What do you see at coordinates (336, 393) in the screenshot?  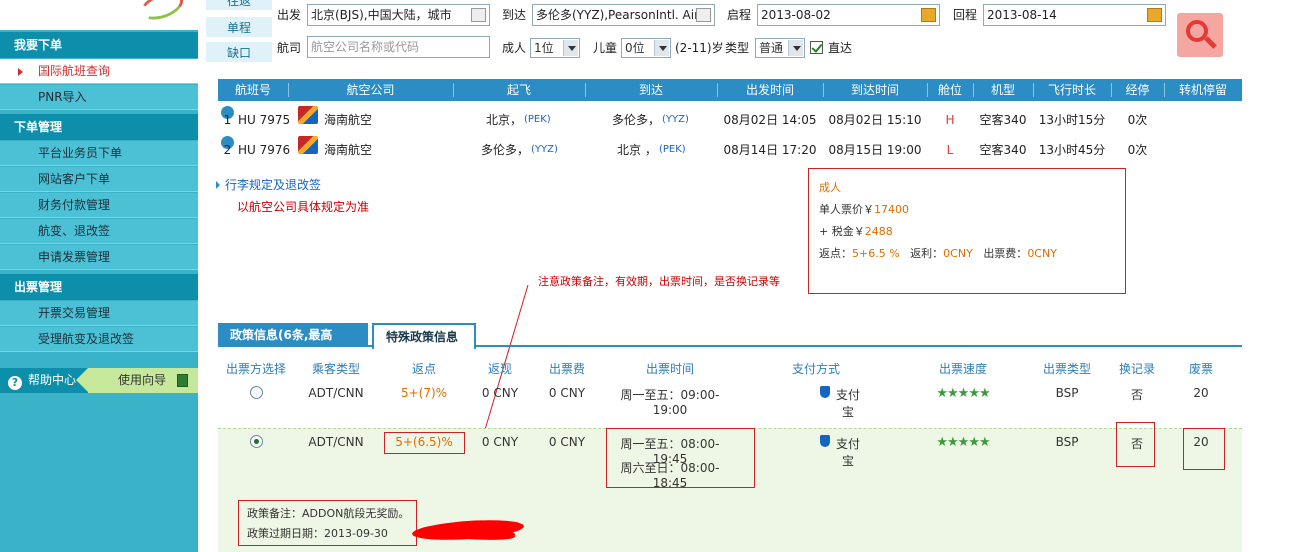 I see `pax-type: ADT/CNN` at bounding box center [336, 393].